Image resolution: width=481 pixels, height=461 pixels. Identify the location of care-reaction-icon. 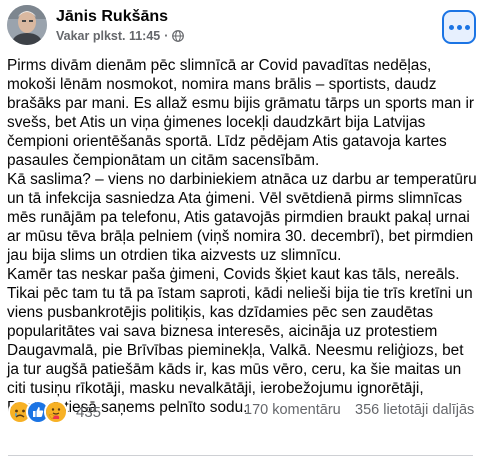
(56, 412).